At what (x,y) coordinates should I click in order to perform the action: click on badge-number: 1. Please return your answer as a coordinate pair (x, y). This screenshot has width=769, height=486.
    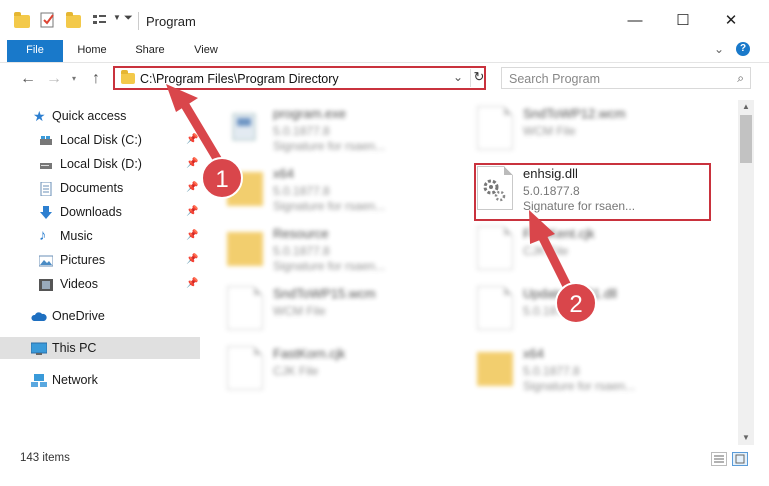
    Looking at the image, I should click on (221, 179).